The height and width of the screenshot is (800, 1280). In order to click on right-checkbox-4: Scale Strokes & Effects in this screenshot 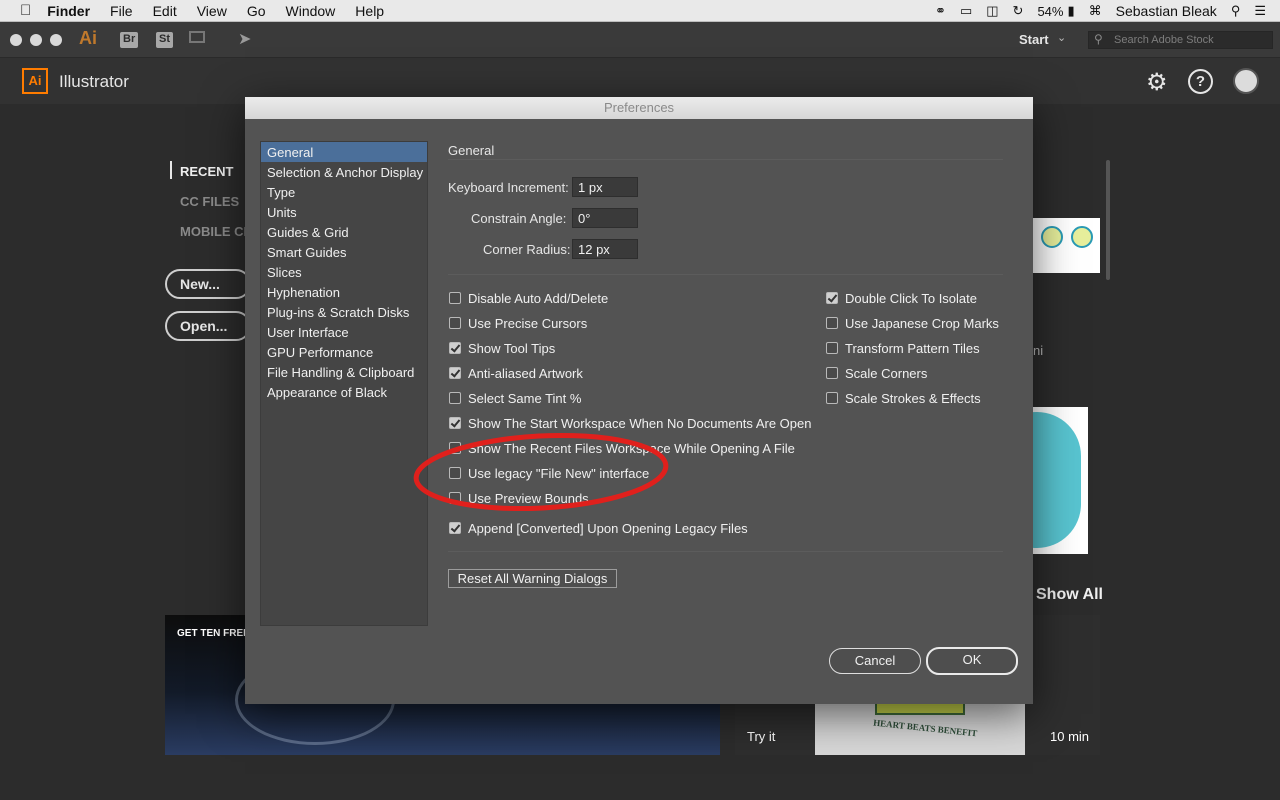, I will do `click(903, 398)`.